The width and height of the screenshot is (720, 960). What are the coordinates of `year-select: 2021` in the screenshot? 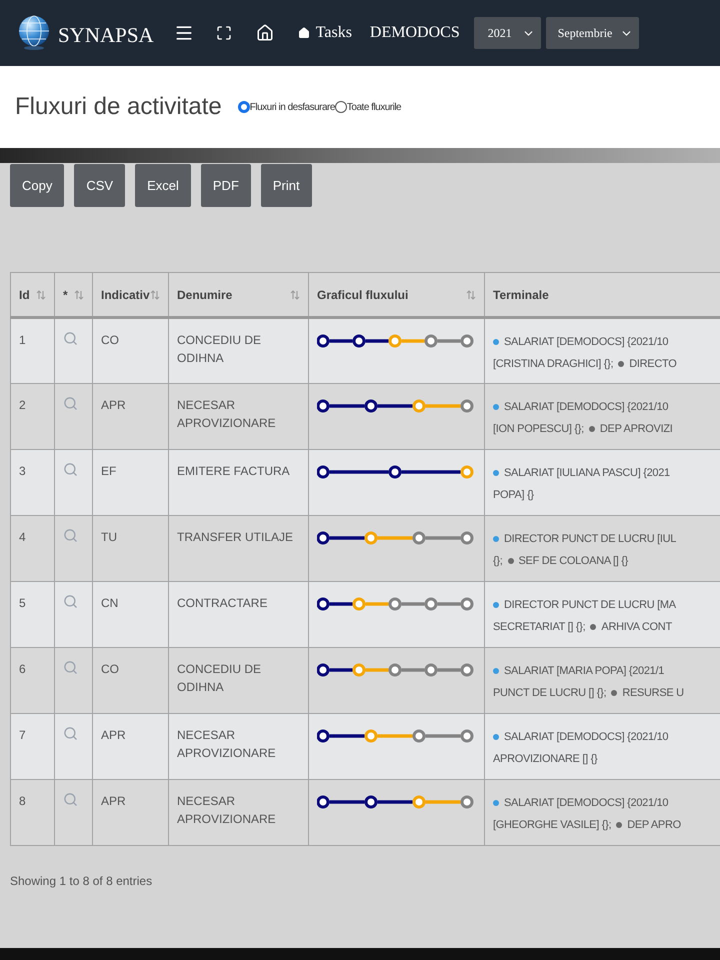 It's located at (507, 33).